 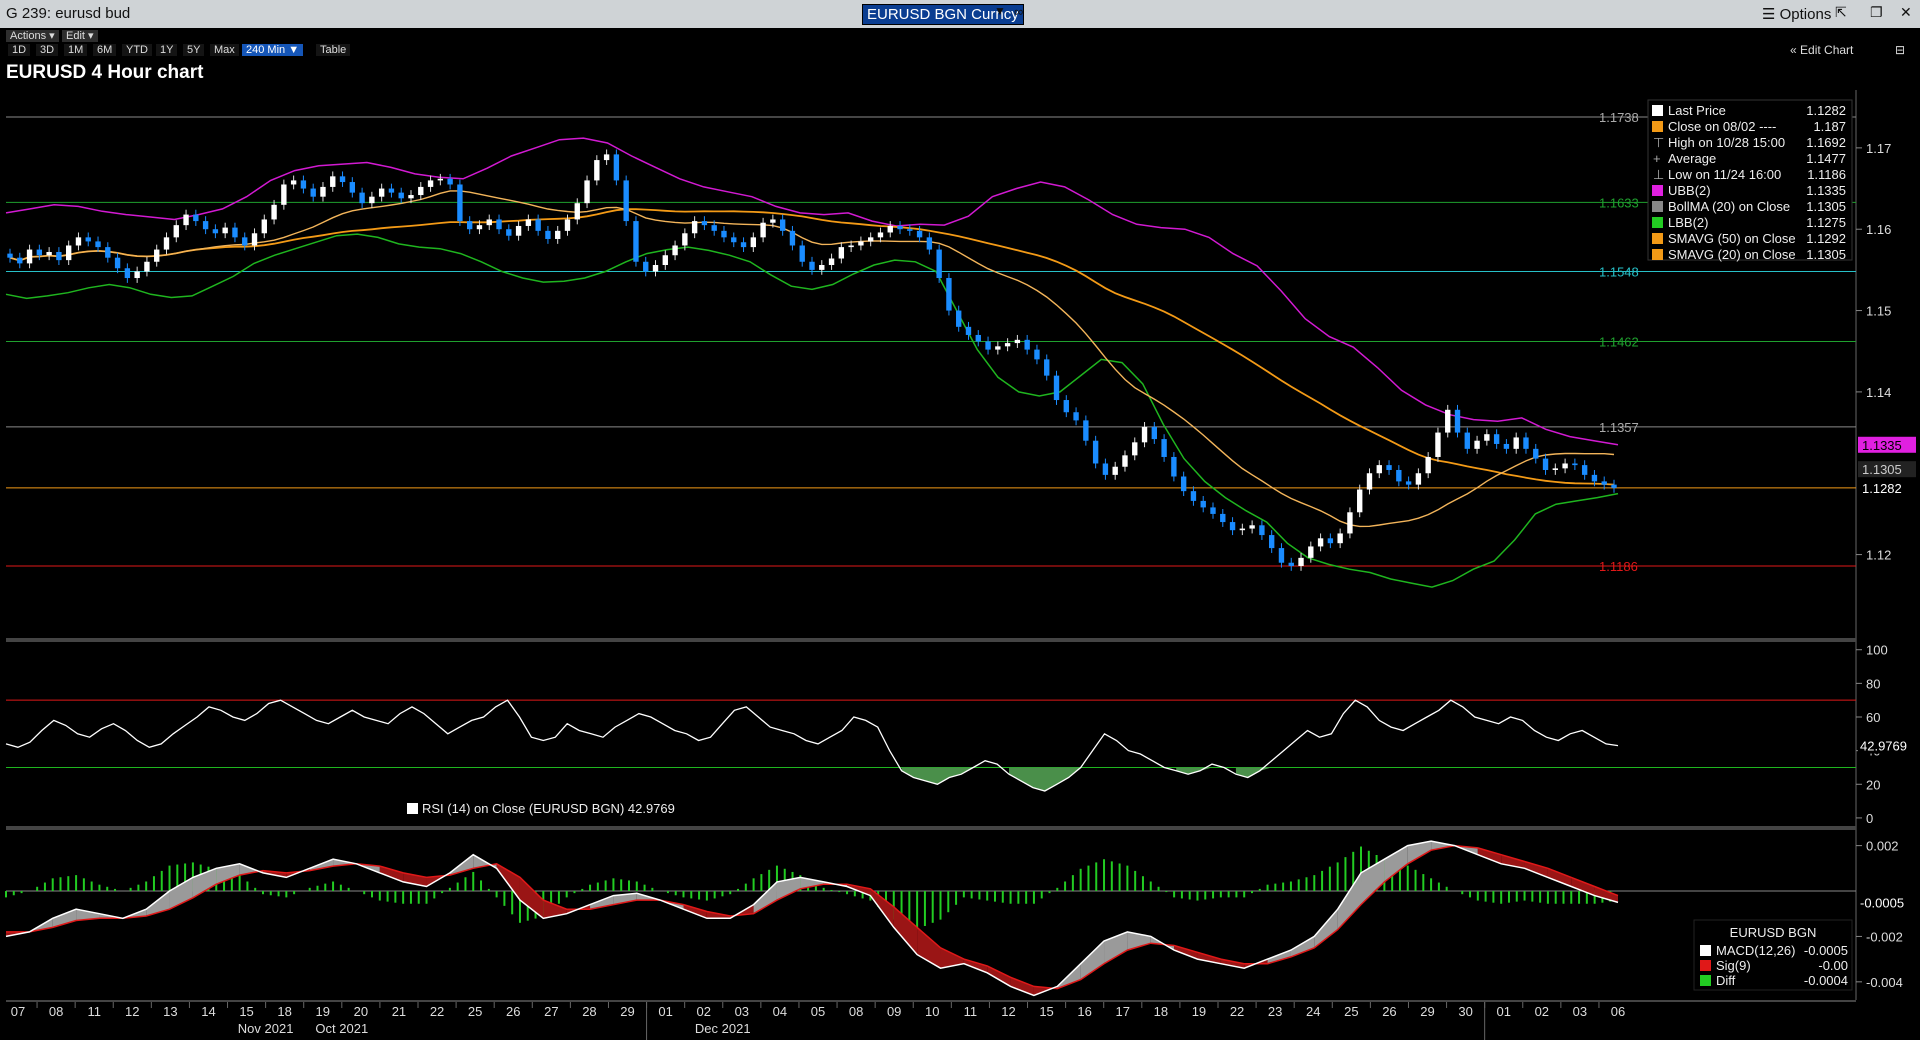 I want to click on horizontal-level-label: 1.1186, so click(x=1618, y=566).